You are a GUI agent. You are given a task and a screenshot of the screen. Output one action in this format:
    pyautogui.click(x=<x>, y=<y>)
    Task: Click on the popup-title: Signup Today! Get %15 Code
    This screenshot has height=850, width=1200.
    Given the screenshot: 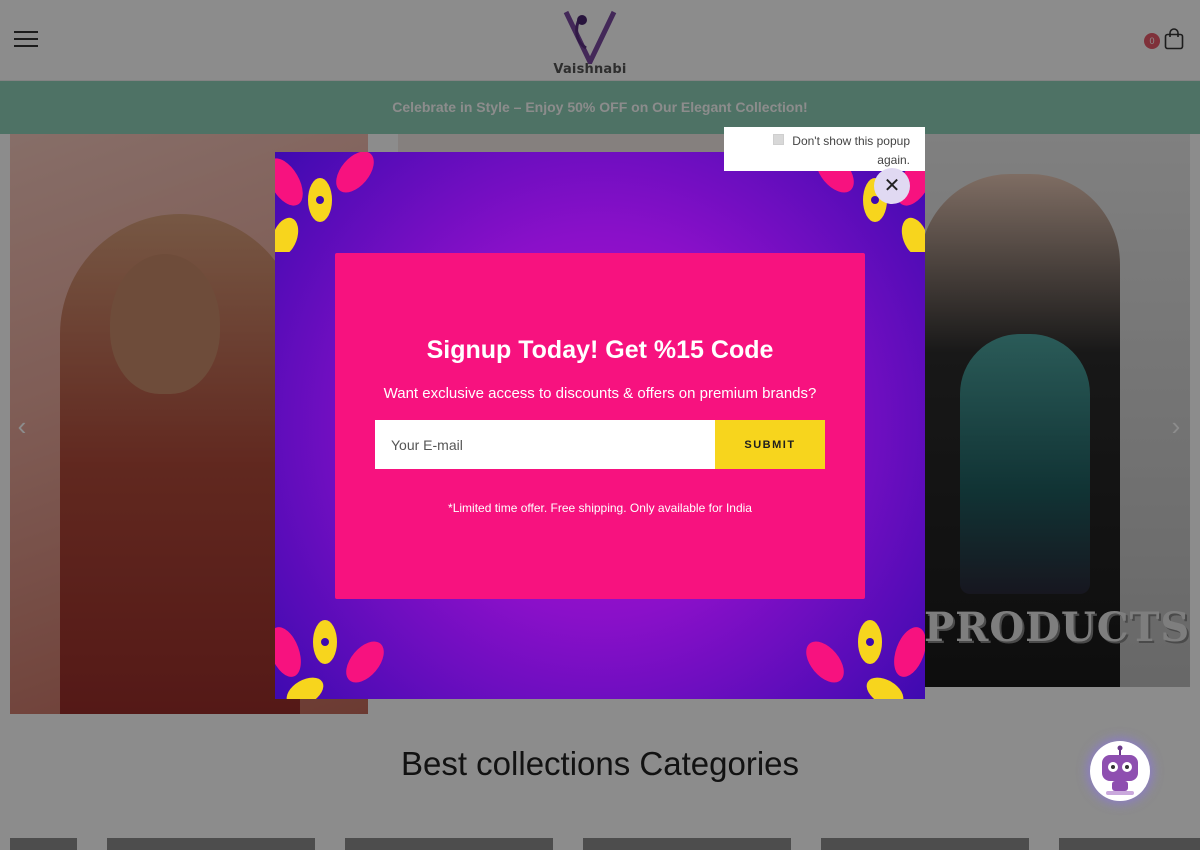 What is the action you would take?
    pyautogui.click(x=600, y=350)
    